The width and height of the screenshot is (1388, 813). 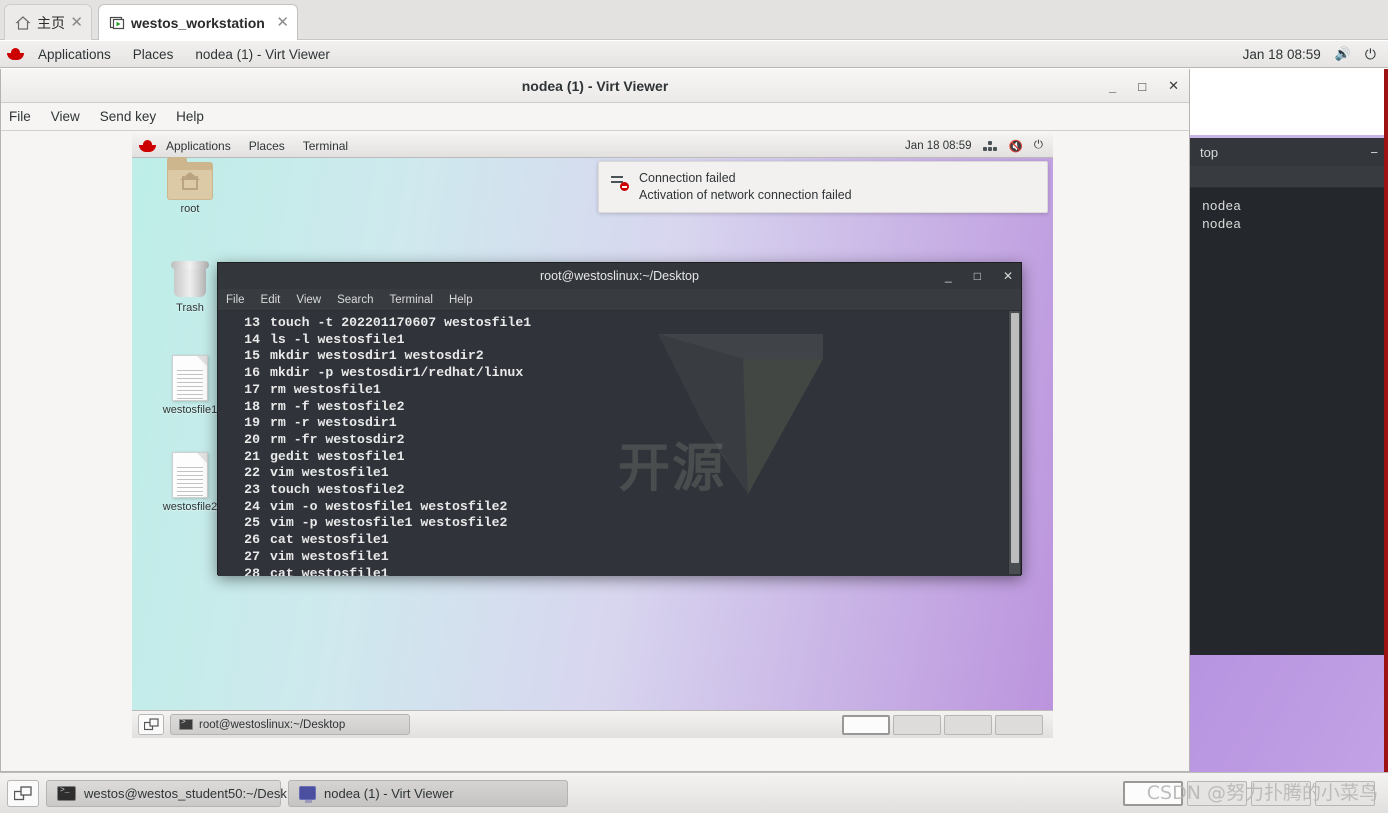 What do you see at coordinates (990, 146) in the screenshot?
I see `network-icon` at bounding box center [990, 146].